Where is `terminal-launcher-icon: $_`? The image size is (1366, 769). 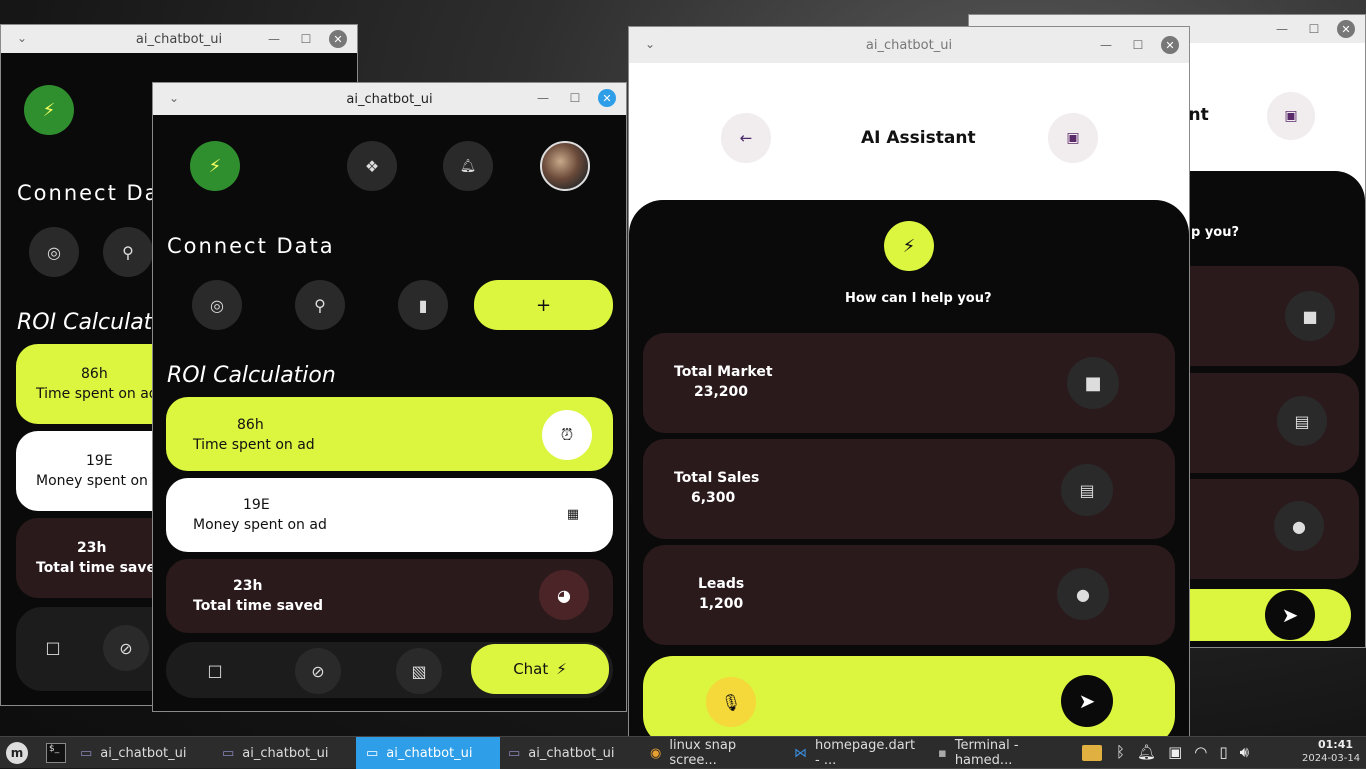 terminal-launcher-icon: $_ is located at coordinates (56, 753).